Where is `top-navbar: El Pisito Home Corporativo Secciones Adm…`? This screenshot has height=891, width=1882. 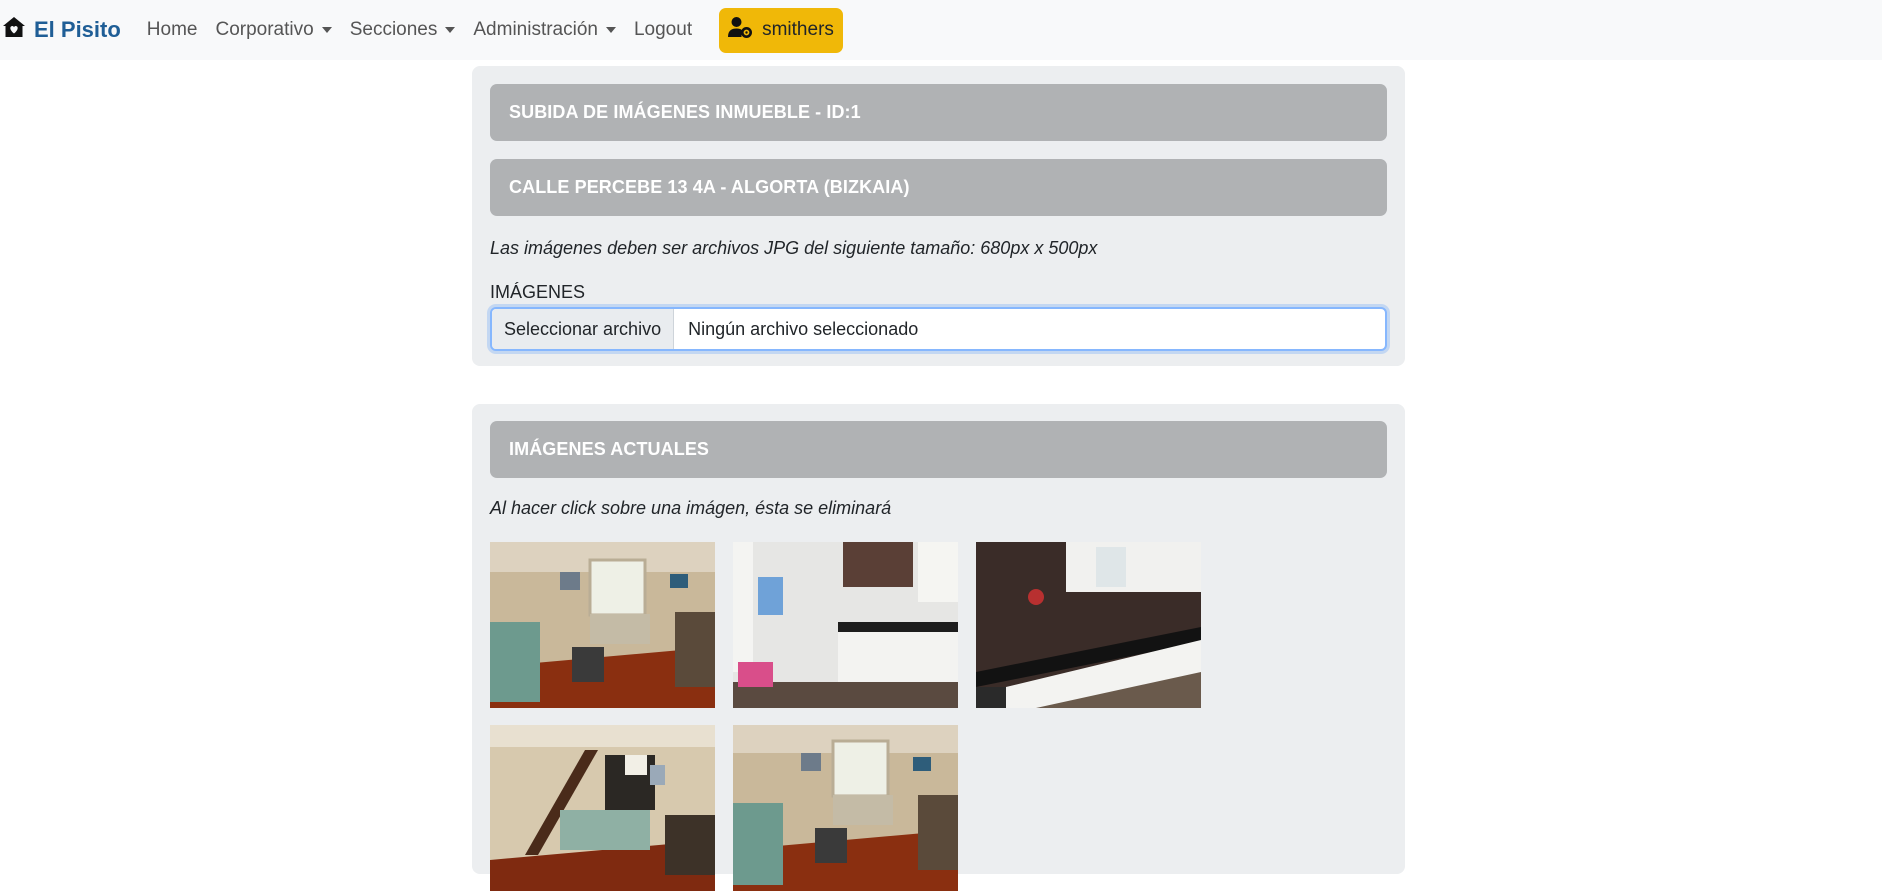
top-navbar: El Pisito Home Corporativo Secciones Adm… is located at coordinates (941, 30).